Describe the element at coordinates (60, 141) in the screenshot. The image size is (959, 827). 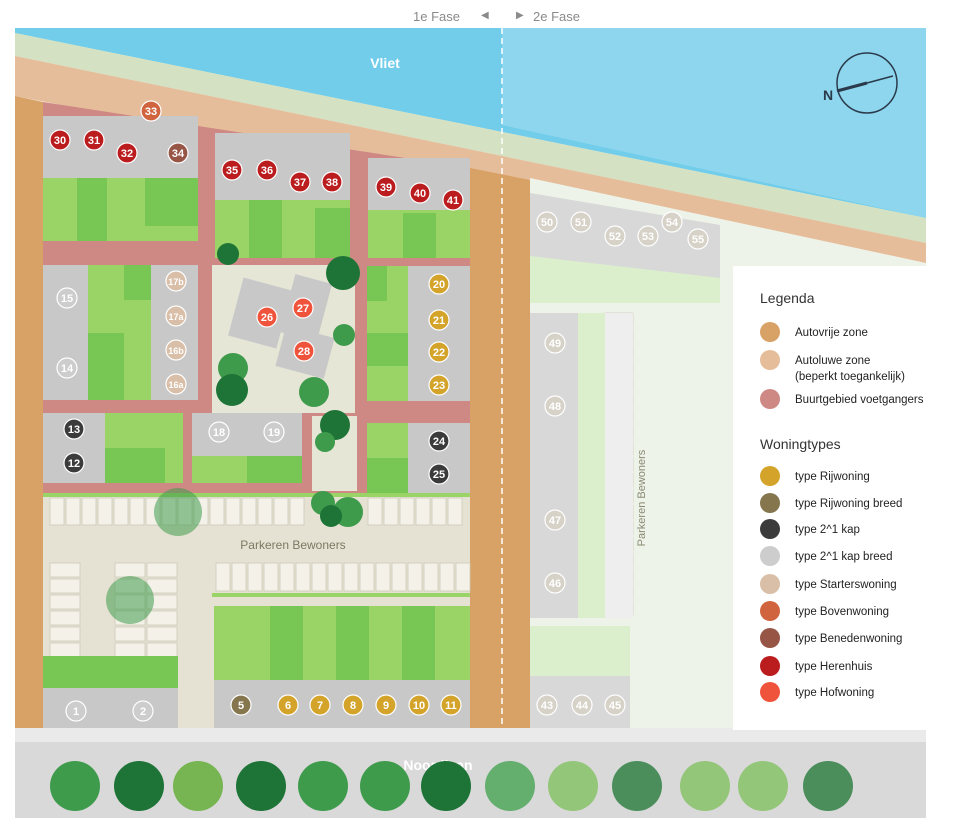
I see `house-number-30: 30` at that location.